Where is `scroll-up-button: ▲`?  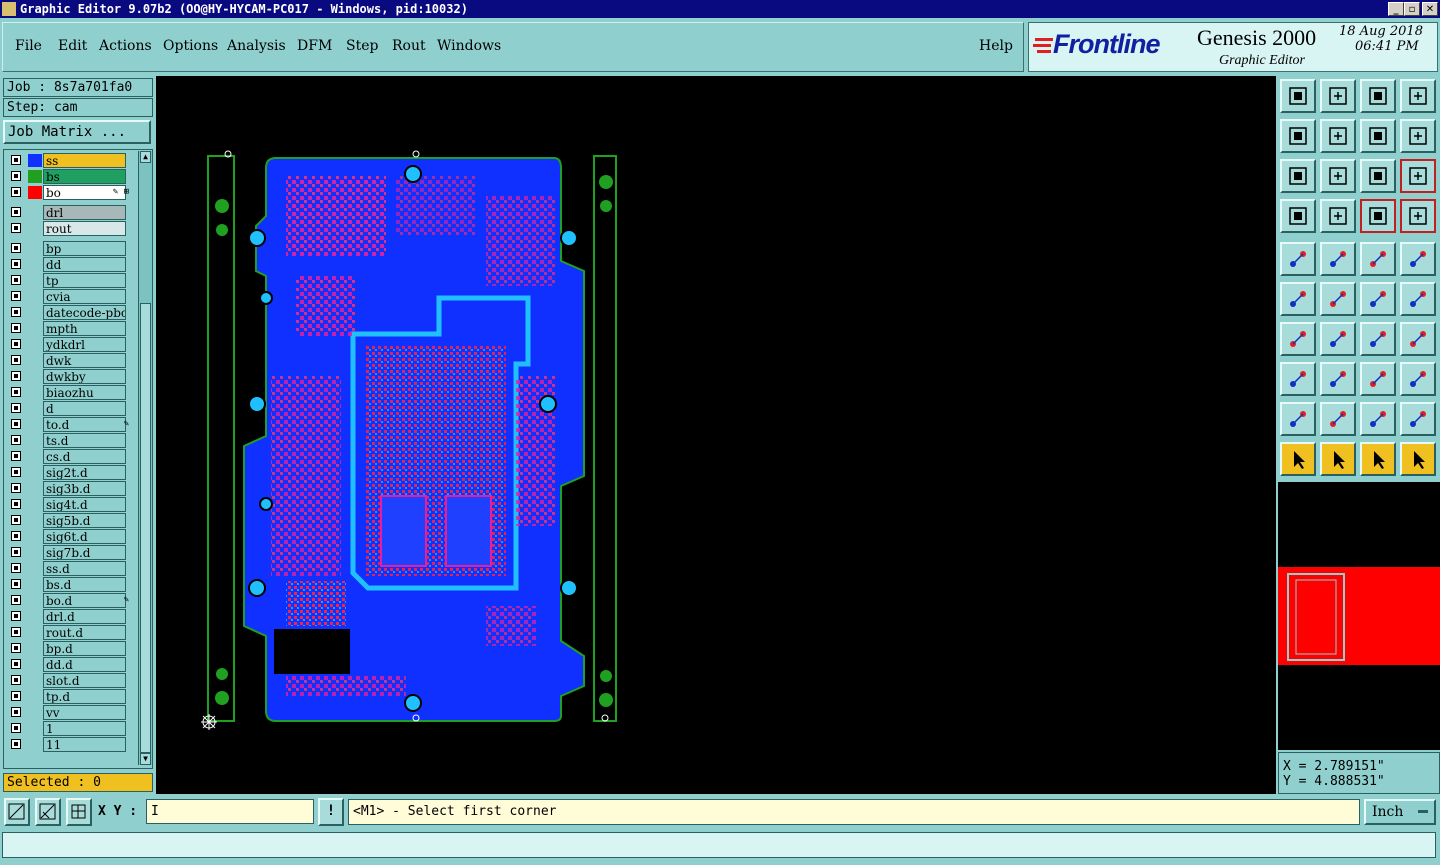 scroll-up-button: ▲ is located at coordinates (145, 157).